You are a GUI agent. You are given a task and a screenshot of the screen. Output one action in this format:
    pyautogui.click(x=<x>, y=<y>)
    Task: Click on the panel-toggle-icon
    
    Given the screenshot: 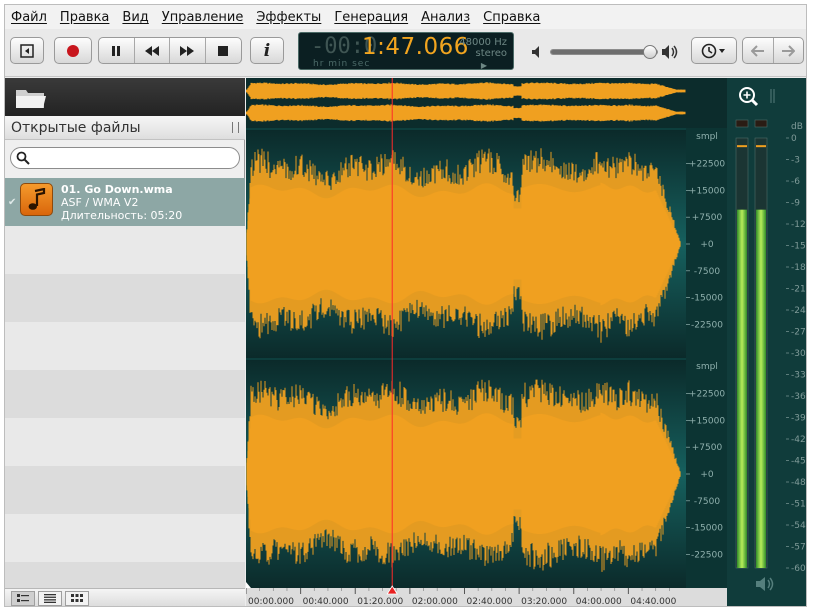 What is the action you would take?
    pyautogui.click(x=27, y=50)
    